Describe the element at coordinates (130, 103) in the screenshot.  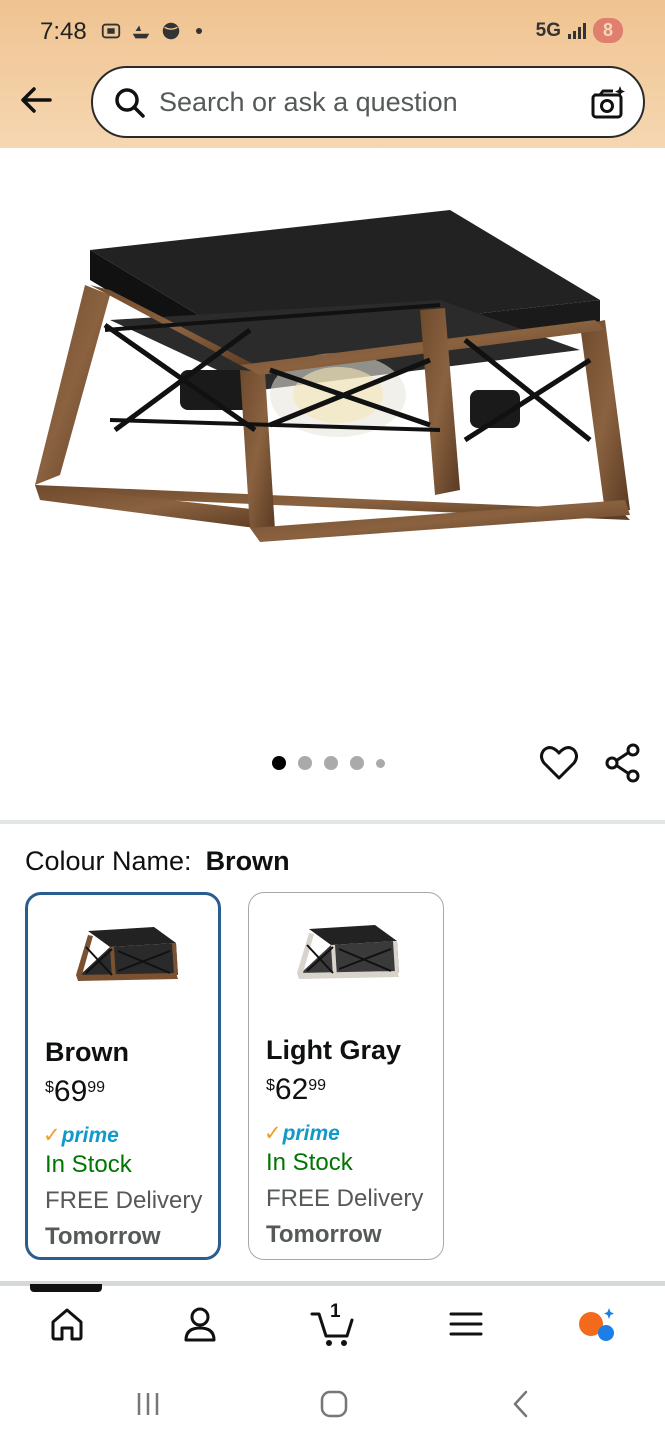
I see `search-icon` at that location.